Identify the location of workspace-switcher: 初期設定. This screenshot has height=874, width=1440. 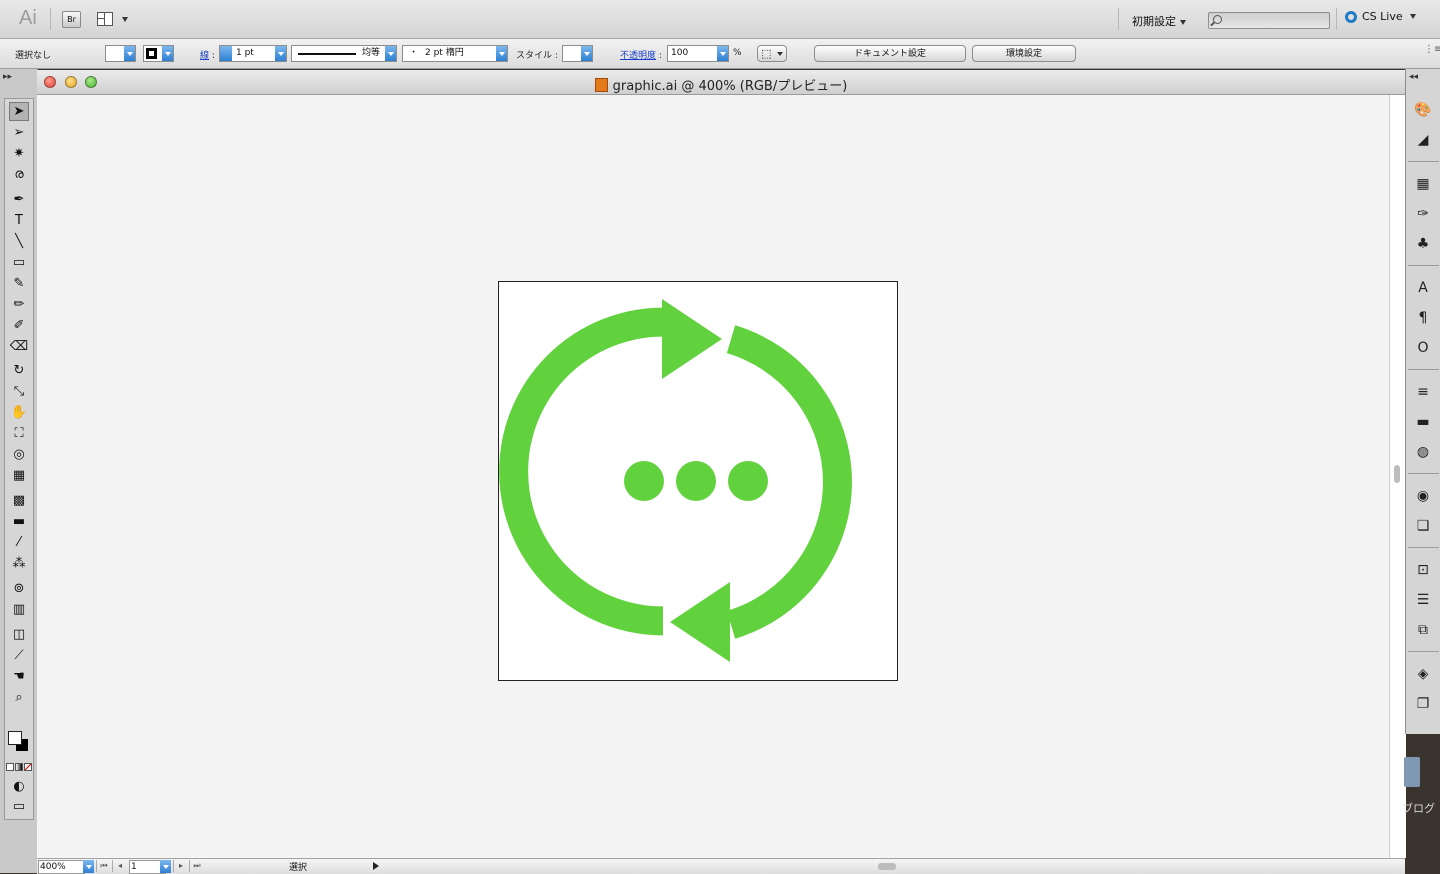
(1159, 21).